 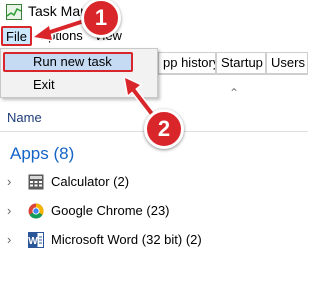 I want to click on process-row: › Calculator (2), so click(x=154, y=183).